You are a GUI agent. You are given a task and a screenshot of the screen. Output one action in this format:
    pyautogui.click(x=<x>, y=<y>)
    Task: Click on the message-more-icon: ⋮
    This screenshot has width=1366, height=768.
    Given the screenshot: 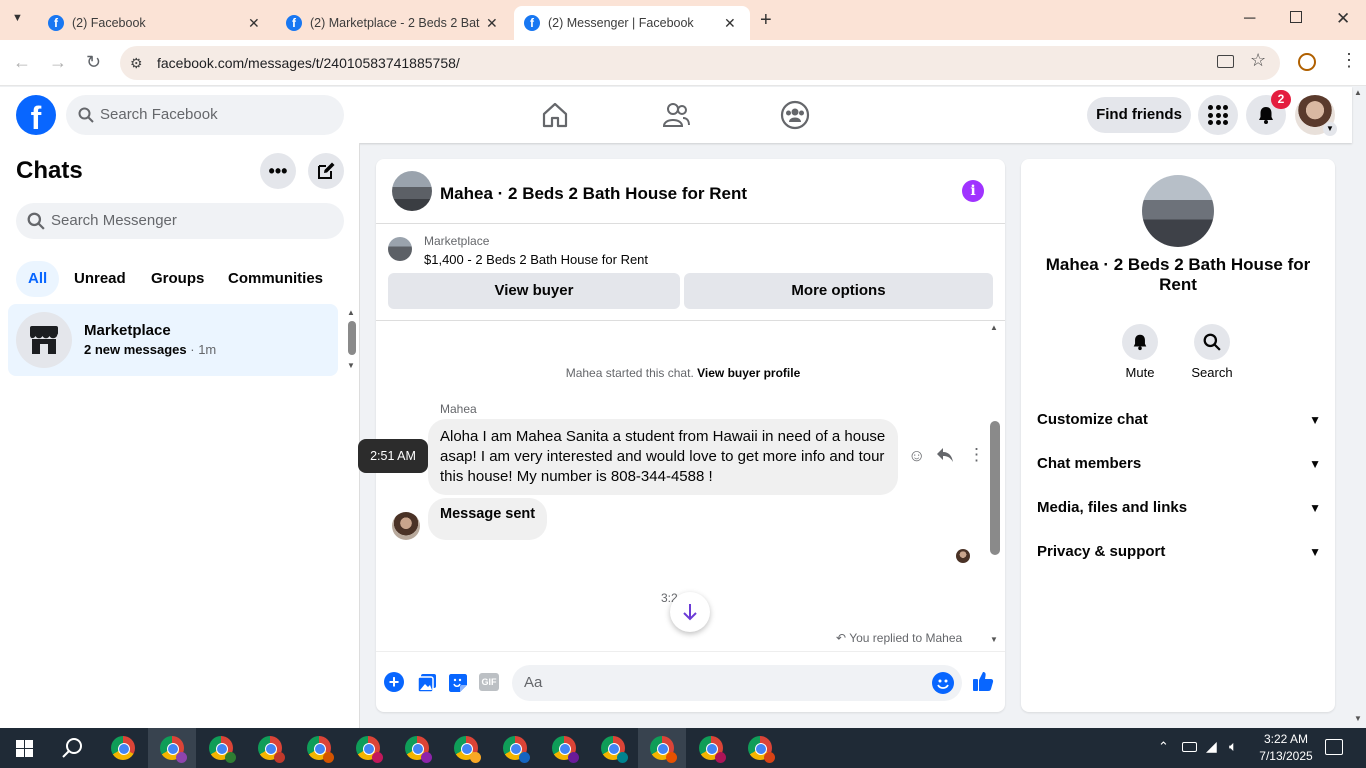 What is the action you would take?
    pyautogui.click(x=976, y=455)
    